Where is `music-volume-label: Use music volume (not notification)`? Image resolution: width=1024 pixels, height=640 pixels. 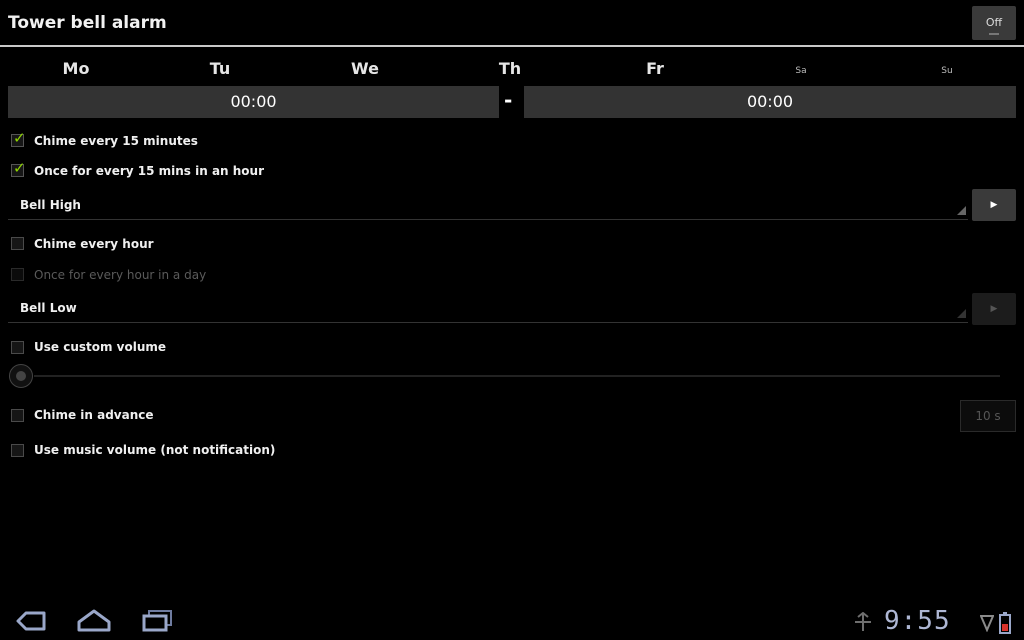
music-volume-label: Use music volume (not notification) is located at coordinates (155, 450).